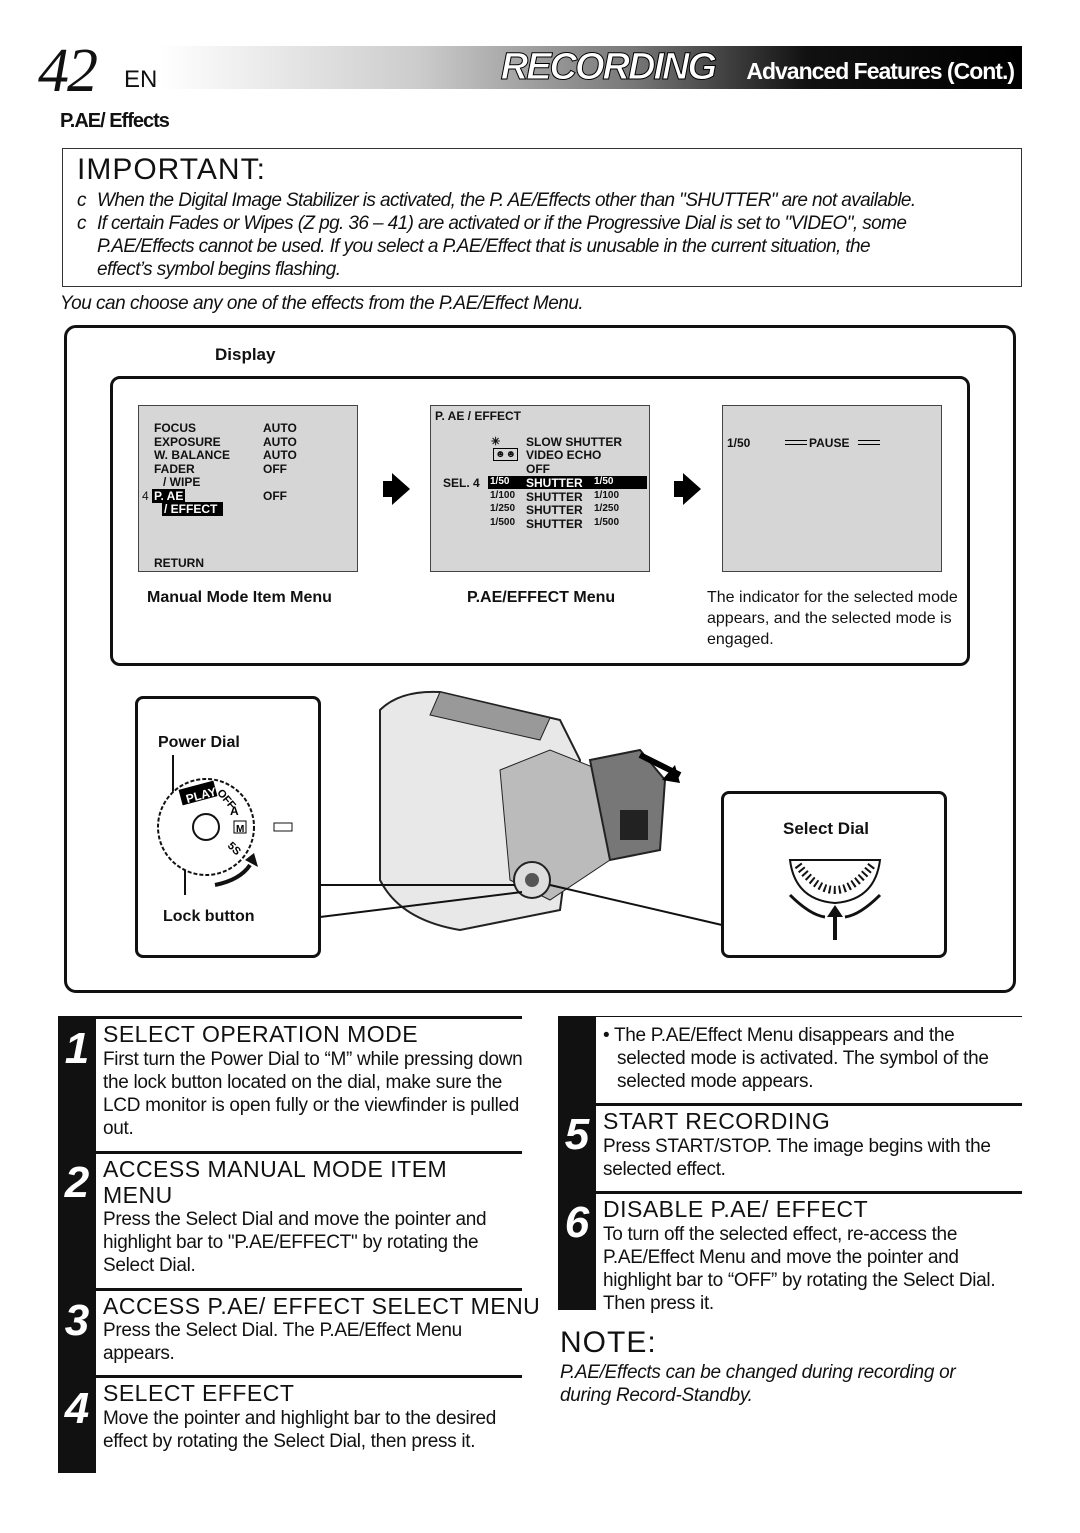 This screenshot has height=1533, width=1080. I want to click on manual-label: M, so click(240, 829).